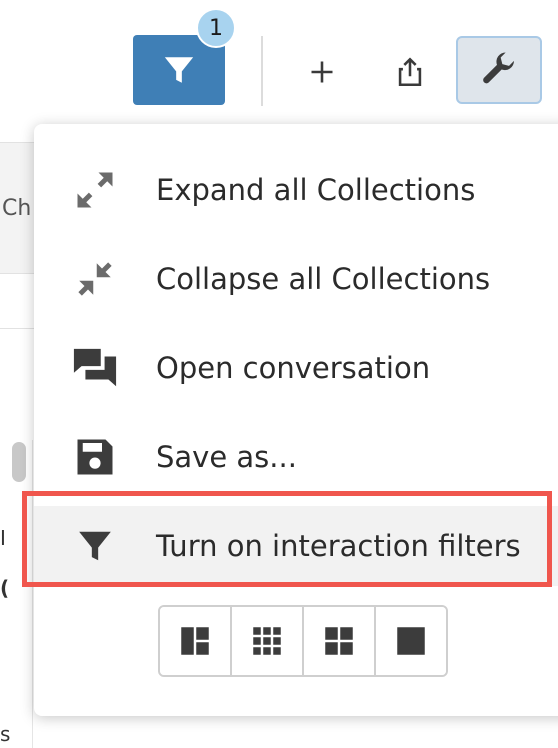 The width and height of the screenshot is (558, 748). I want to click on layout-single-button, so click(411, 641).